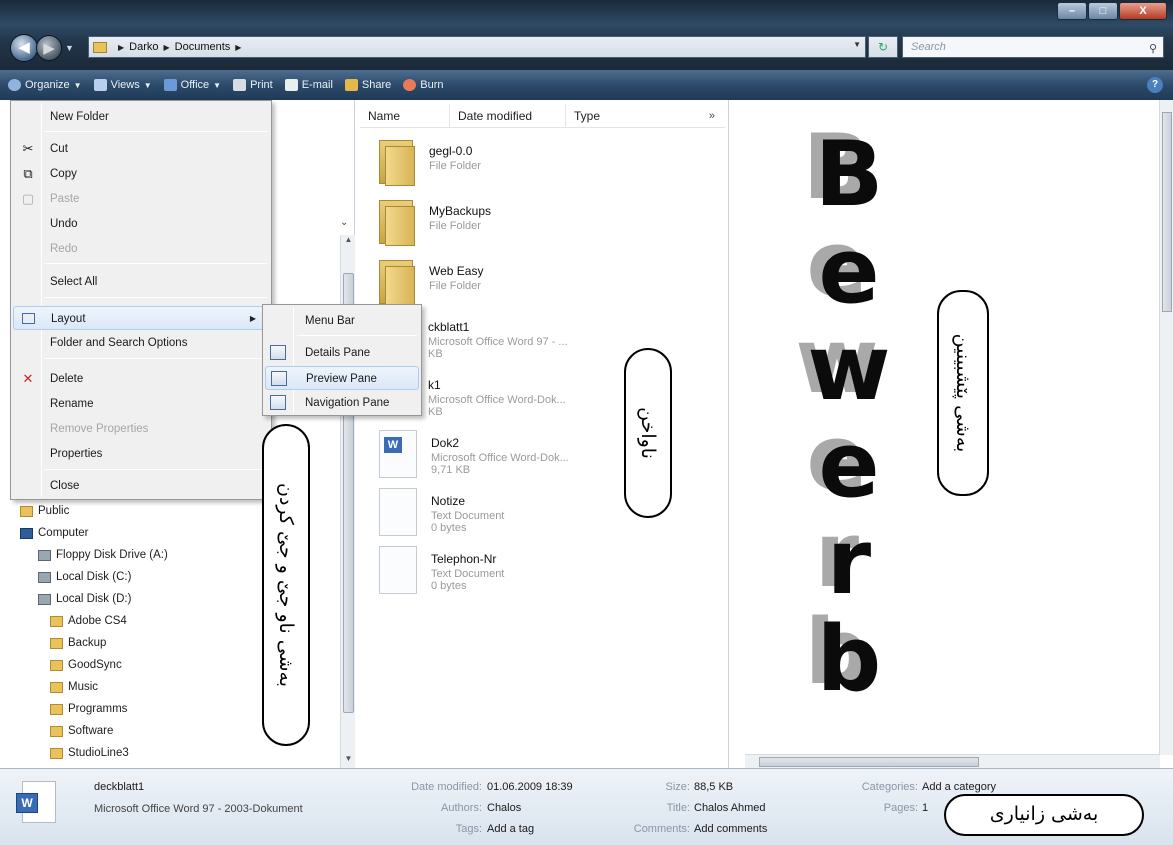 This screenshot has height=845, width=1173. I want to click on menu-item-layout: Layout ▶, so click(141, 318).